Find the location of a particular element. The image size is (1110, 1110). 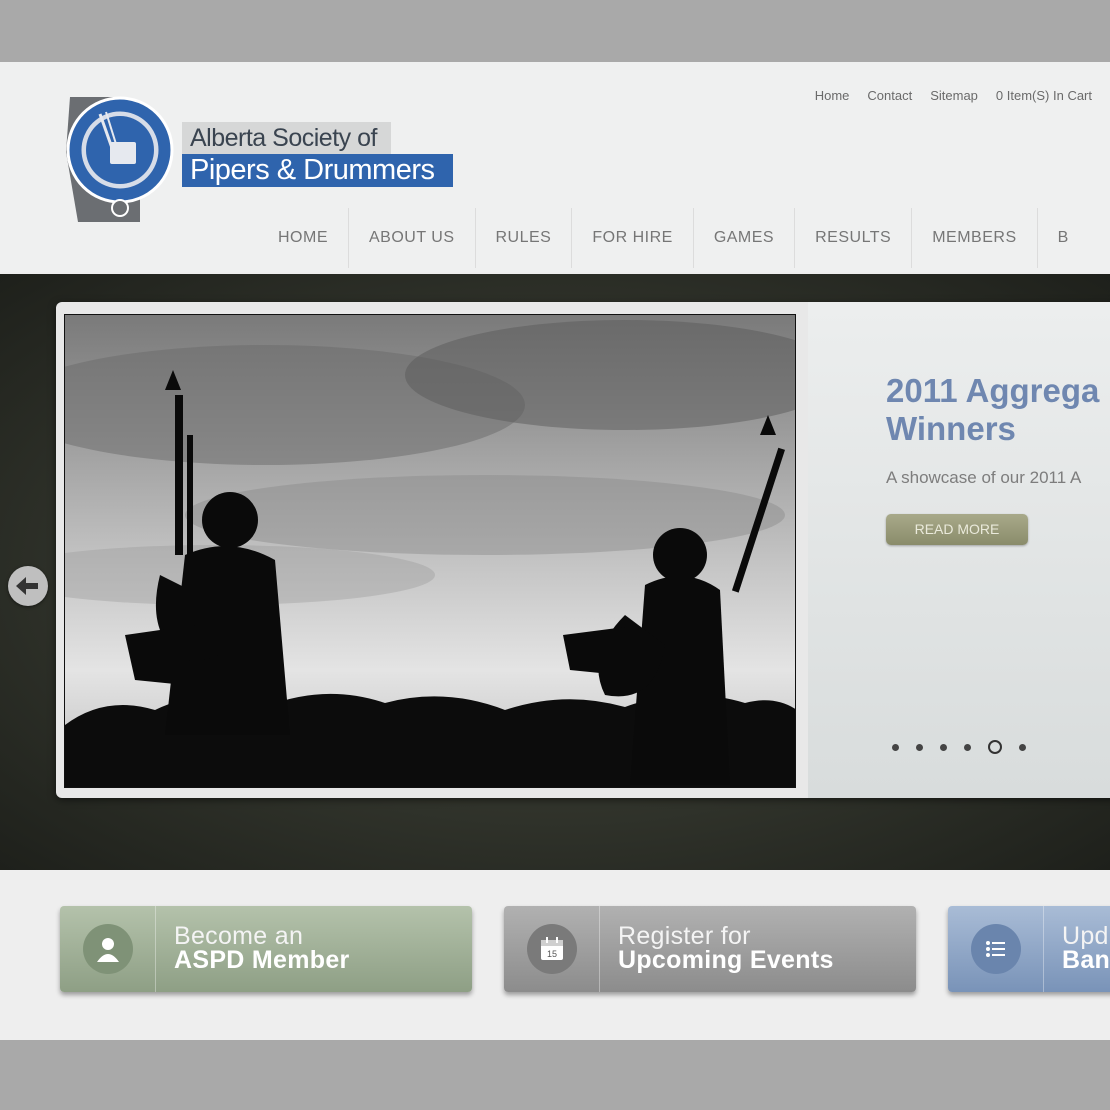

list-icon is located at coordinates (995, 949).